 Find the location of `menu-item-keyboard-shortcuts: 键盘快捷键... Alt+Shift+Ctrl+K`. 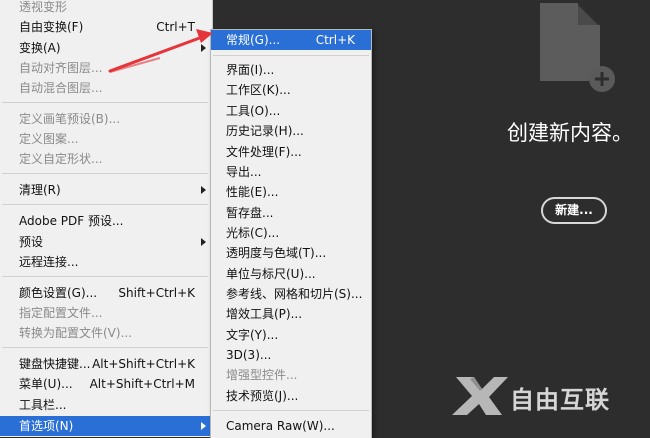

menu-item-keyboard-shortcuts: 键盘快捷键... Alt+Shift+Ctrl+K is located at coordinates (106, 364).